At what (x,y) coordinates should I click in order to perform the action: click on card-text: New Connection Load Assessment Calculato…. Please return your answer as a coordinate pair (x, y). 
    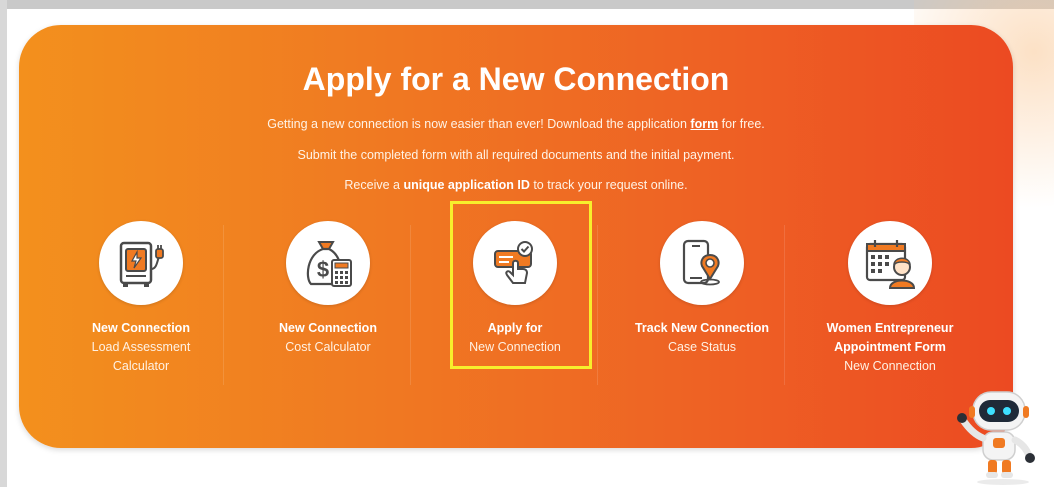
    Looking at the image, I should click on (141, 347).